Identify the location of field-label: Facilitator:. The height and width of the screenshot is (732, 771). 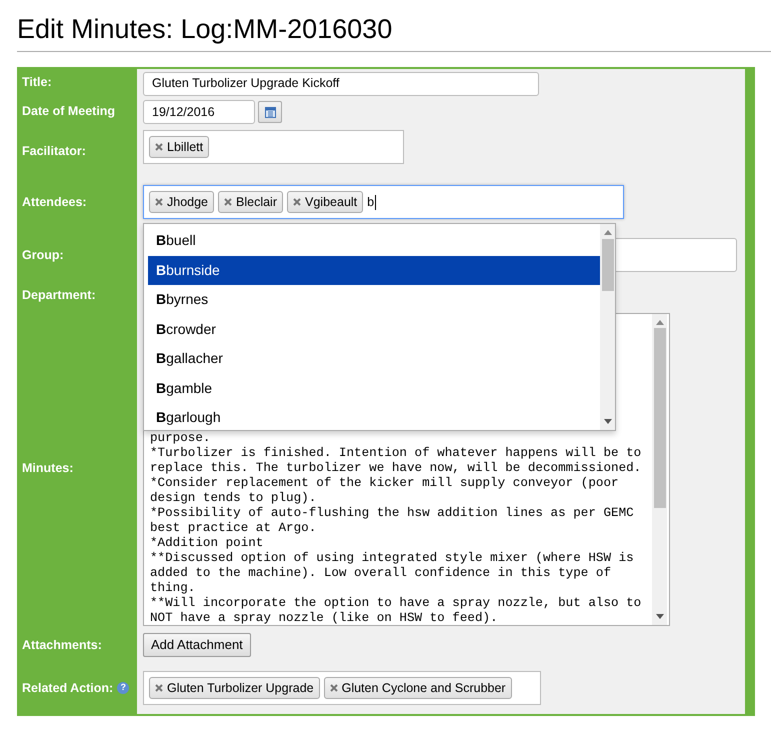
(54, 151).